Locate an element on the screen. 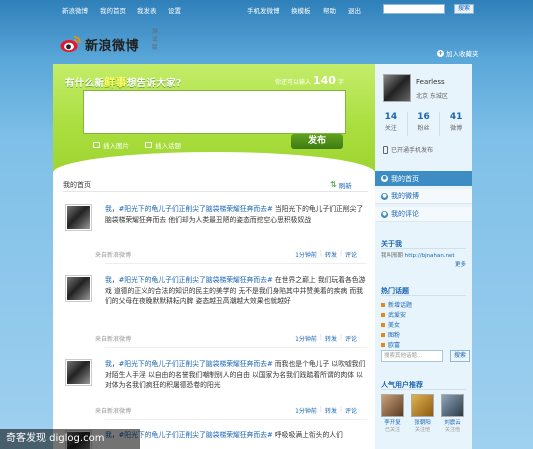  image-icon is located at coordinates (96, 145).